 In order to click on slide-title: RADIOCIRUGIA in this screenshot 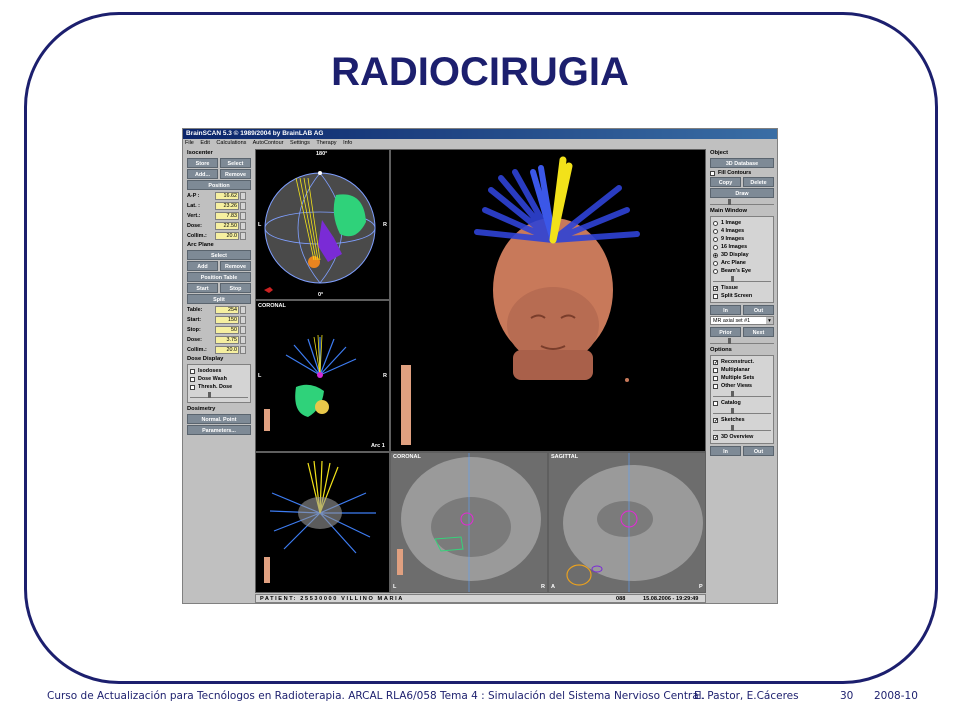, I will do `click(480, 72)`.